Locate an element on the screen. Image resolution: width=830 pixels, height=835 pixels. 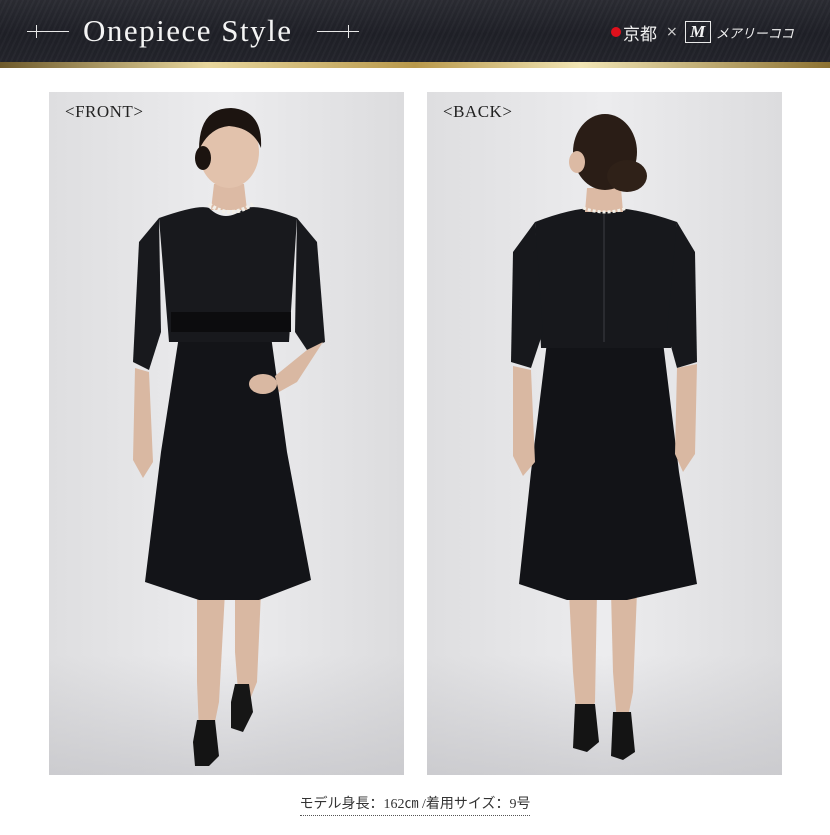
caption-text: モデル身長：162㎝ /着用サイズ：9号 is located at coordinates (415, 806).